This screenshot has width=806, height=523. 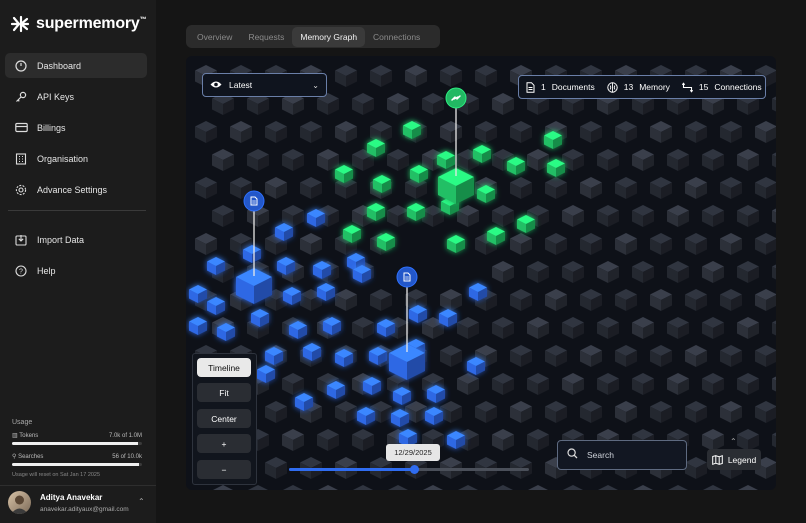 I want to click on timeline-slider-handle, so click(x=414, y=469).